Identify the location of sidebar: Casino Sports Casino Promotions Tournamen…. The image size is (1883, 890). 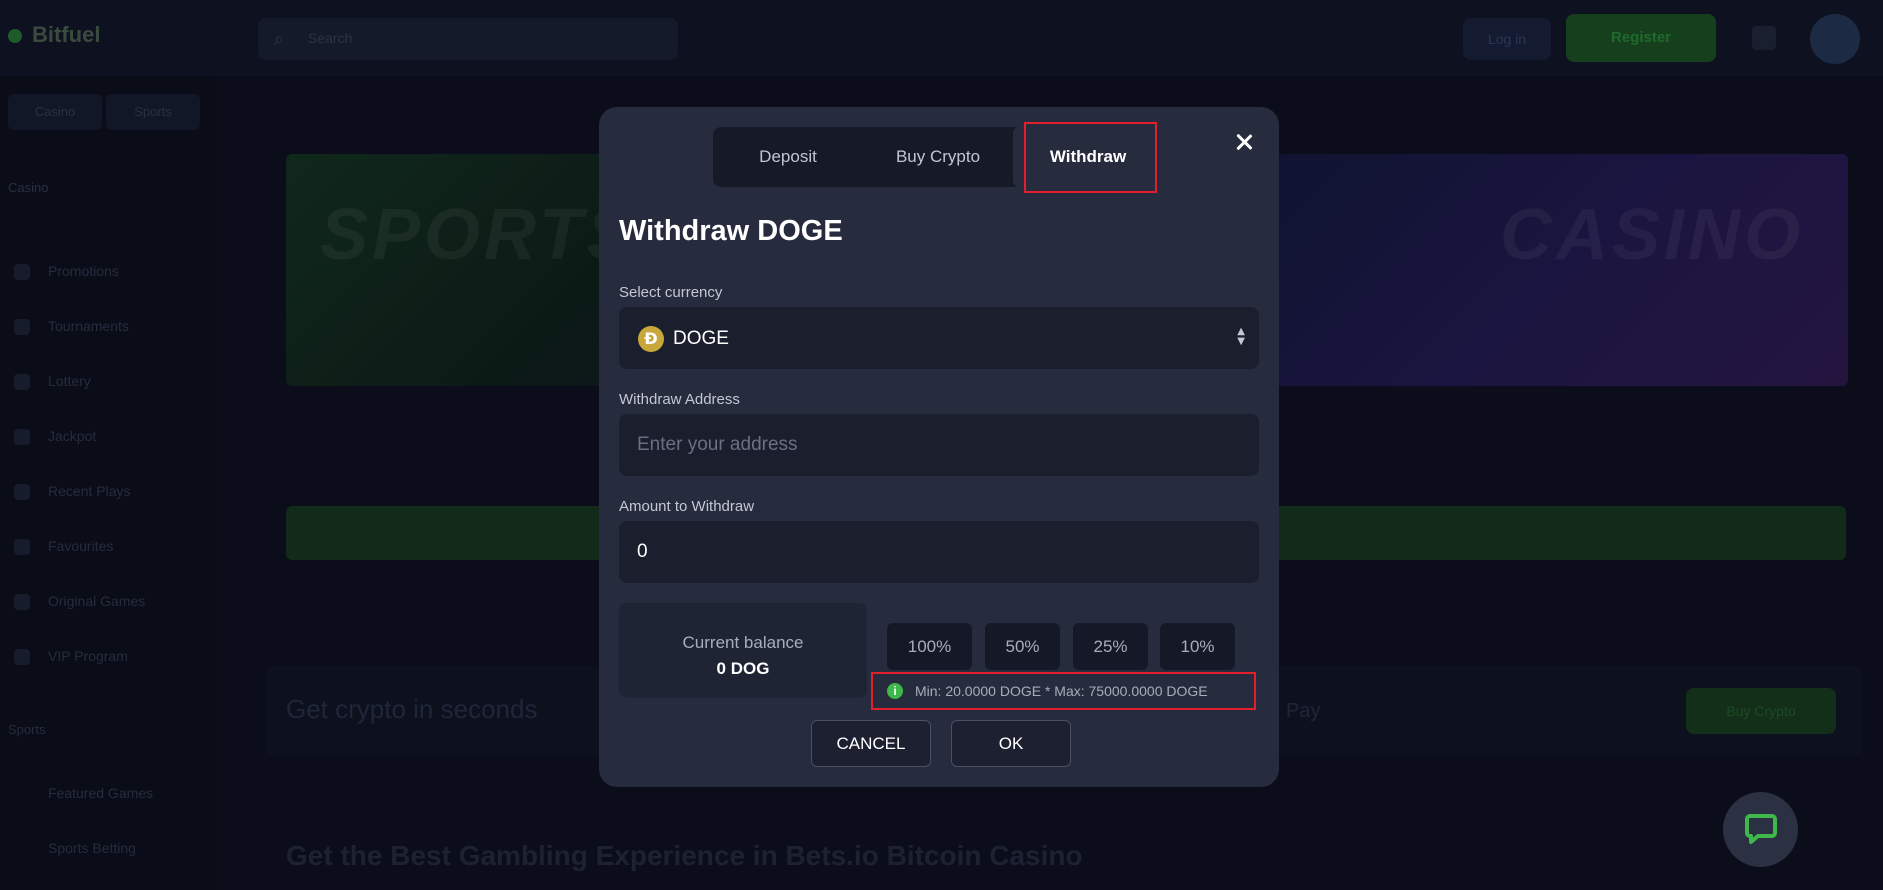
(109, 483).